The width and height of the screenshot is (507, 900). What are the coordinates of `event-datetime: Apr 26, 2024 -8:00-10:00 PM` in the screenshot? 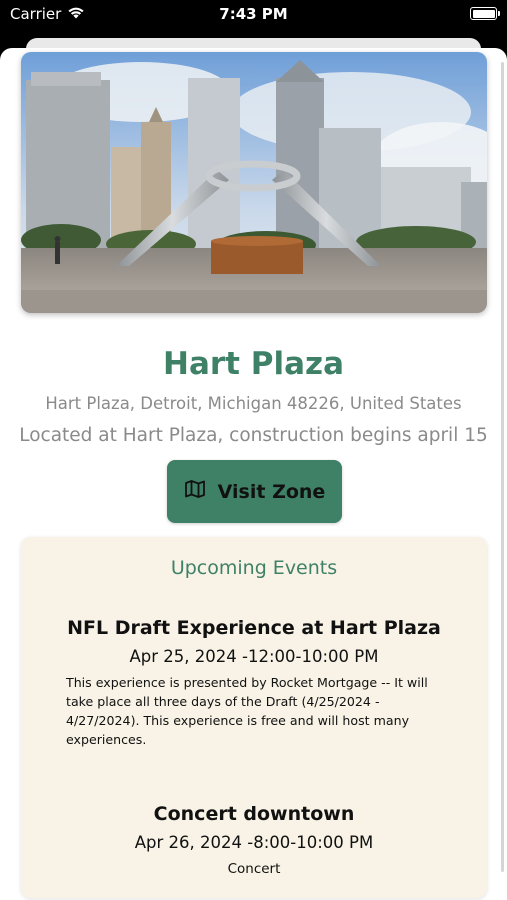 It's located at (254, 842).